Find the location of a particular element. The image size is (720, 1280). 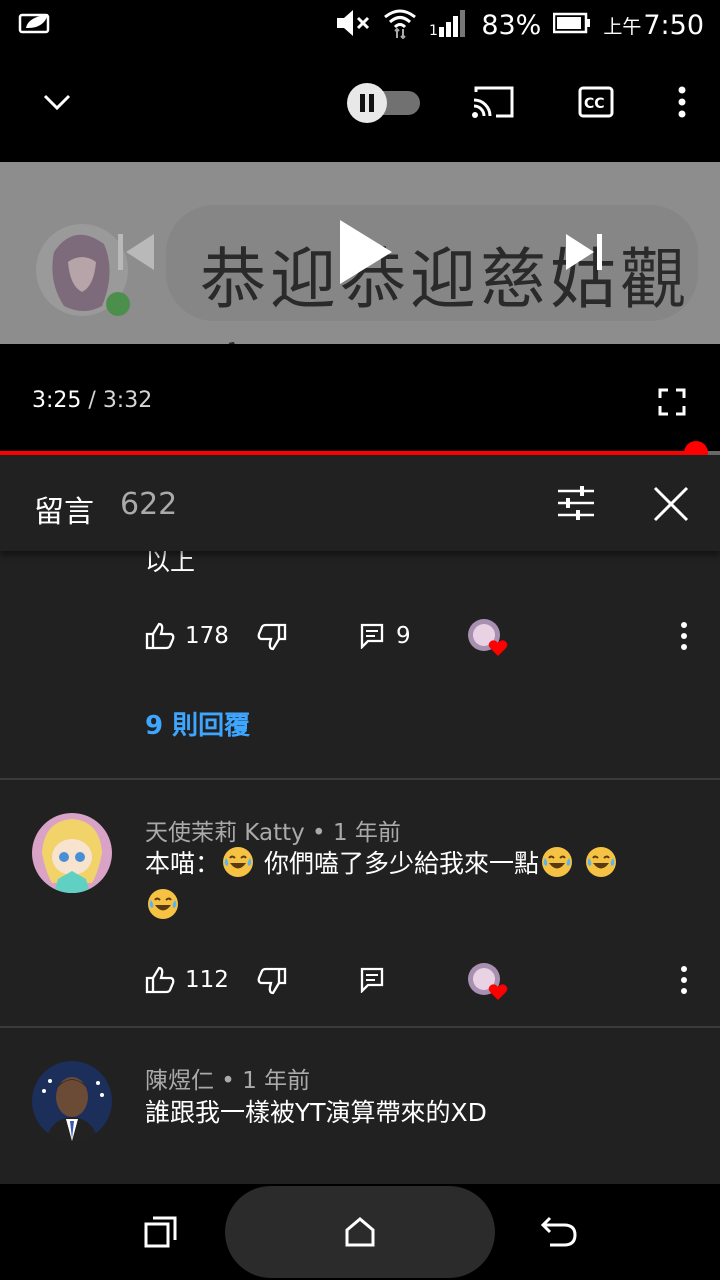

captions-icon: CC is located at coordinates (596, 104).